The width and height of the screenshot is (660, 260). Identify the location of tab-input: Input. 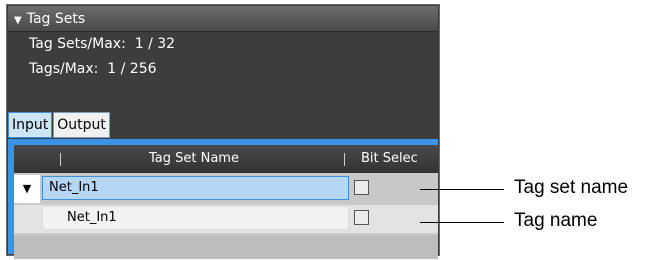
(30, 125).